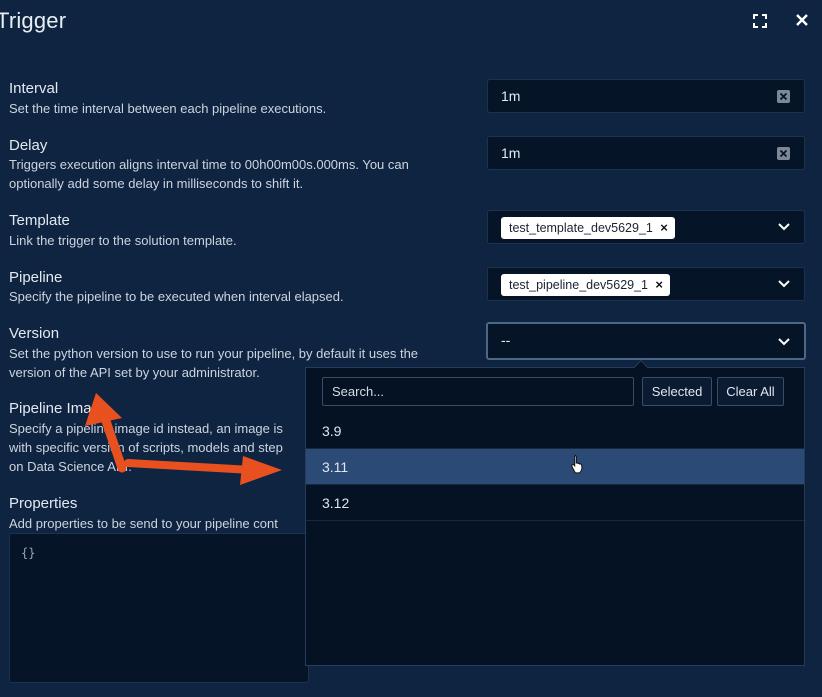  What do you see at coordinates (803, 21) in the screenshot?
I see `close-icon` at bounding box center [803, 21].